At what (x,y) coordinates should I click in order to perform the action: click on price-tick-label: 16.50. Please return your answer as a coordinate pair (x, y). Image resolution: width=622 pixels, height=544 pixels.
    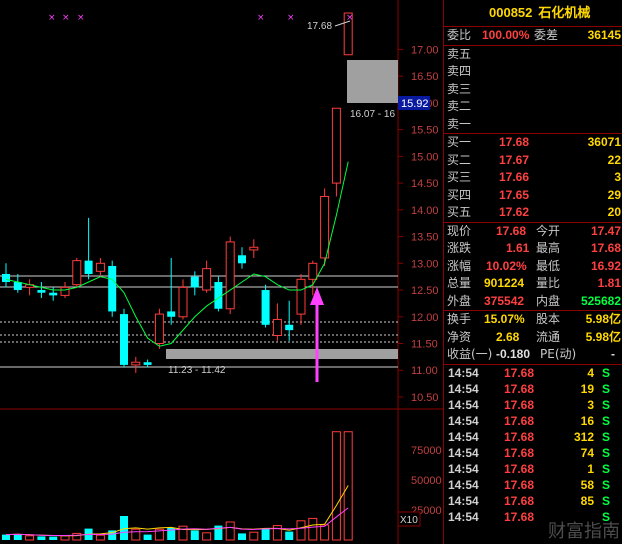
    Looking at the image, I should click on (425, 77).